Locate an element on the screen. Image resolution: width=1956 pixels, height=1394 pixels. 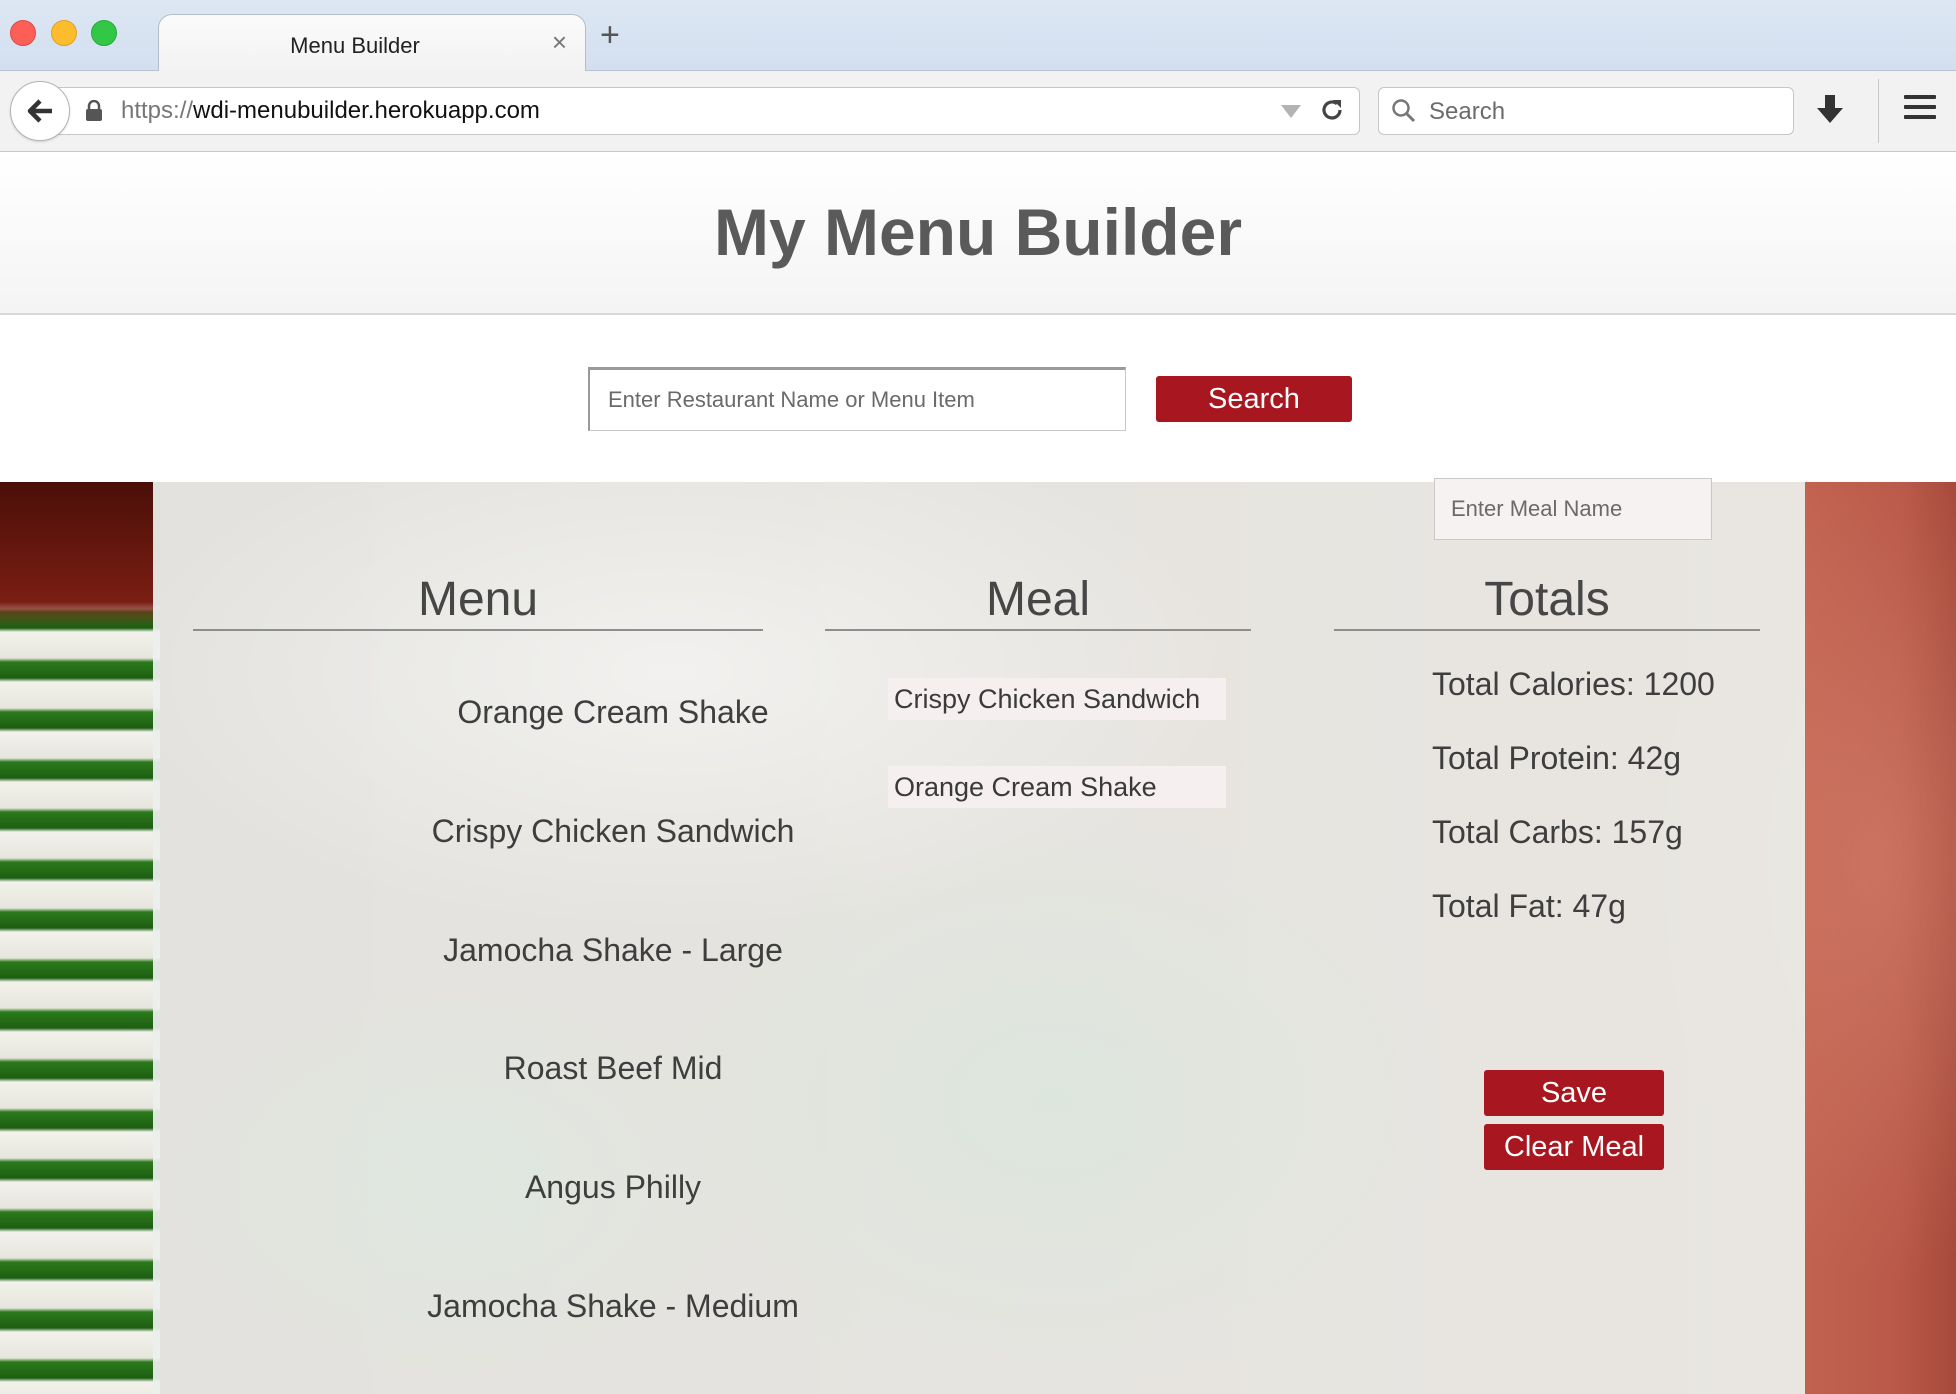
total-protein: Total Protein: 42g is located at coordinates (1557, 758).